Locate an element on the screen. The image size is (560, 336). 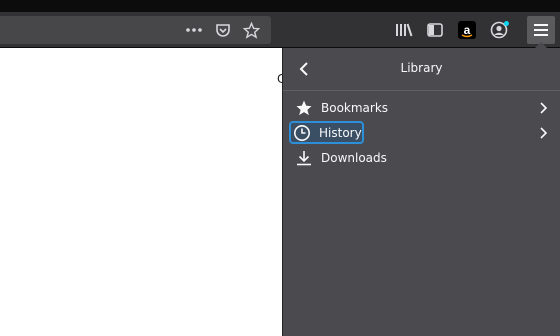
menu-item-label: Bookmarks is located at coordinates (355, 108).